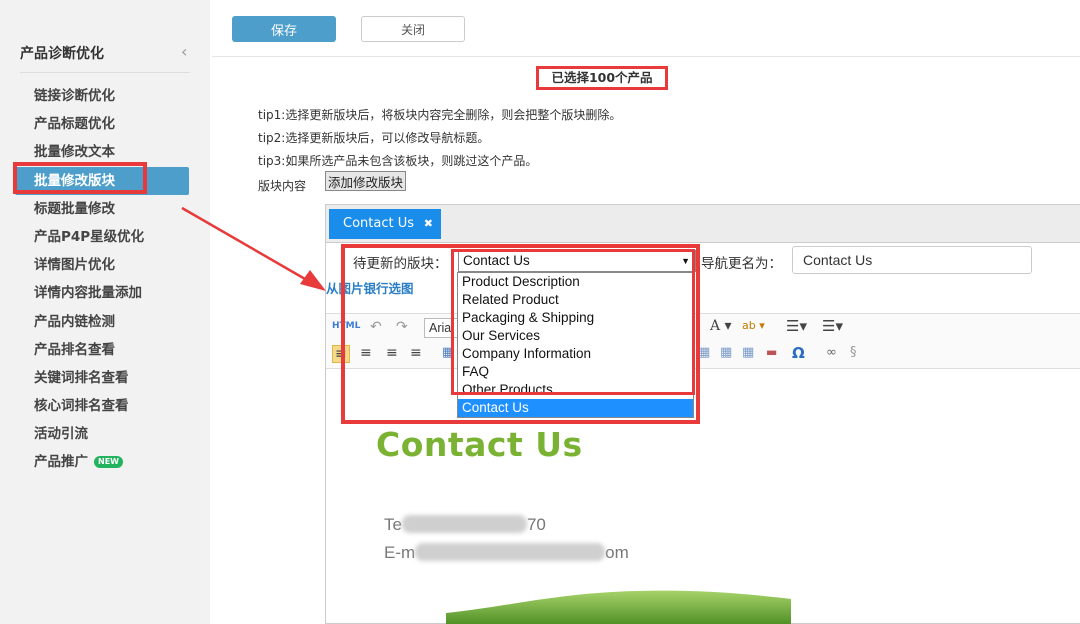  Describe the element at coordinates (831, 352) in the screenshot. I see `link-icon: ∞` at that location.